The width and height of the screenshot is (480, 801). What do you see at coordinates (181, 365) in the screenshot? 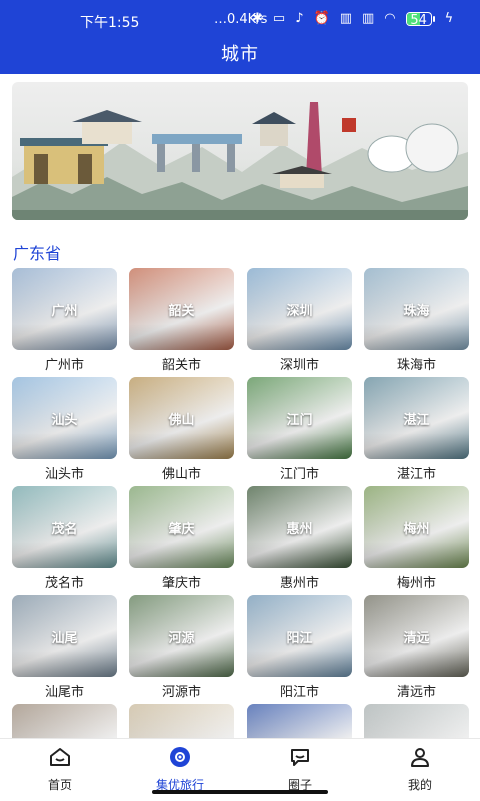
I see `city-name: 韶关市` at bounding box center [181, 365].